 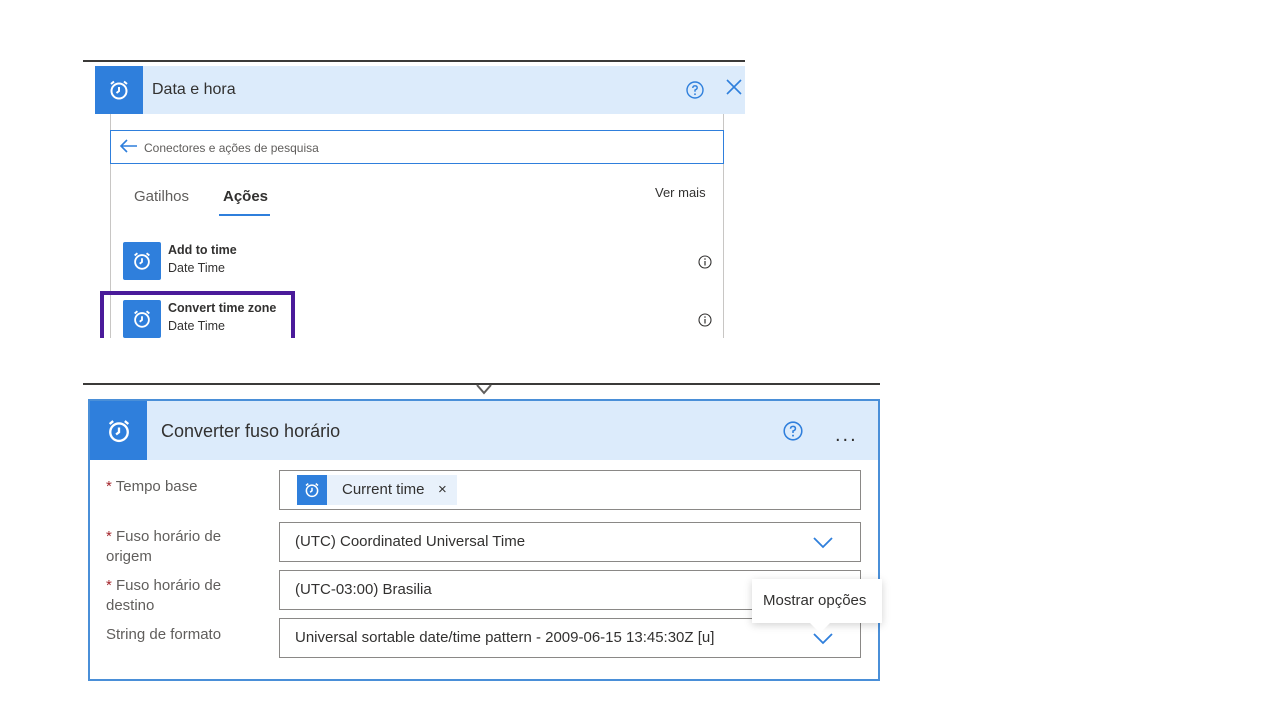 I want to click on picker-title: Data e hora, so click(x=194, y=89).